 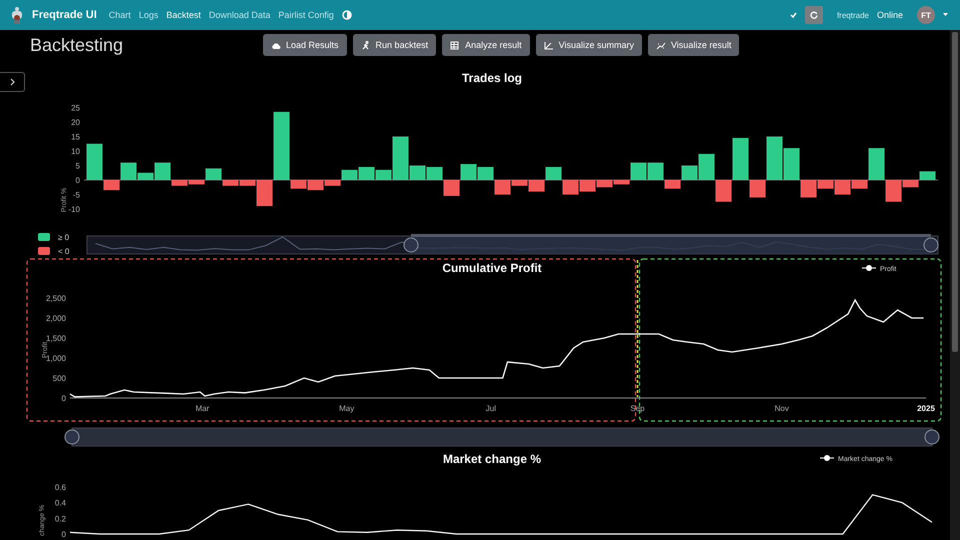 I want to click on y-tick-label: 500, so click(x=59, y=378).